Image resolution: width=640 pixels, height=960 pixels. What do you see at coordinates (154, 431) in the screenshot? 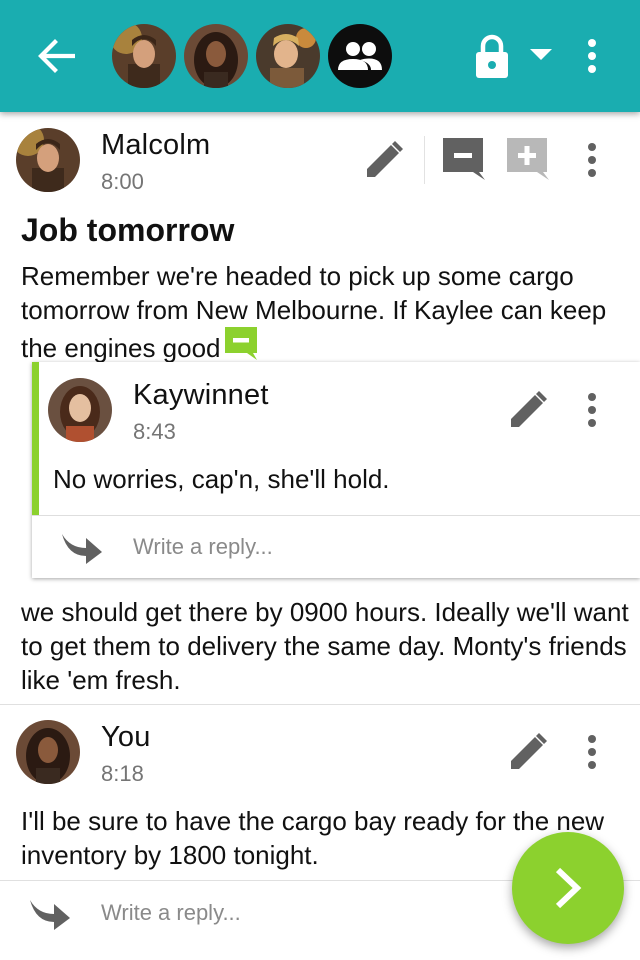
I see `reply-time: 8:43` at bounding box center [154, 431].